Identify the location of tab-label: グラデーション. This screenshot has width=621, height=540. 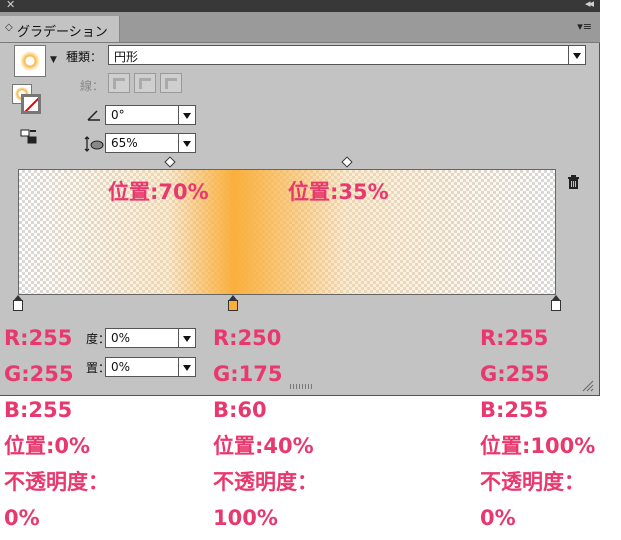
(62, 32).